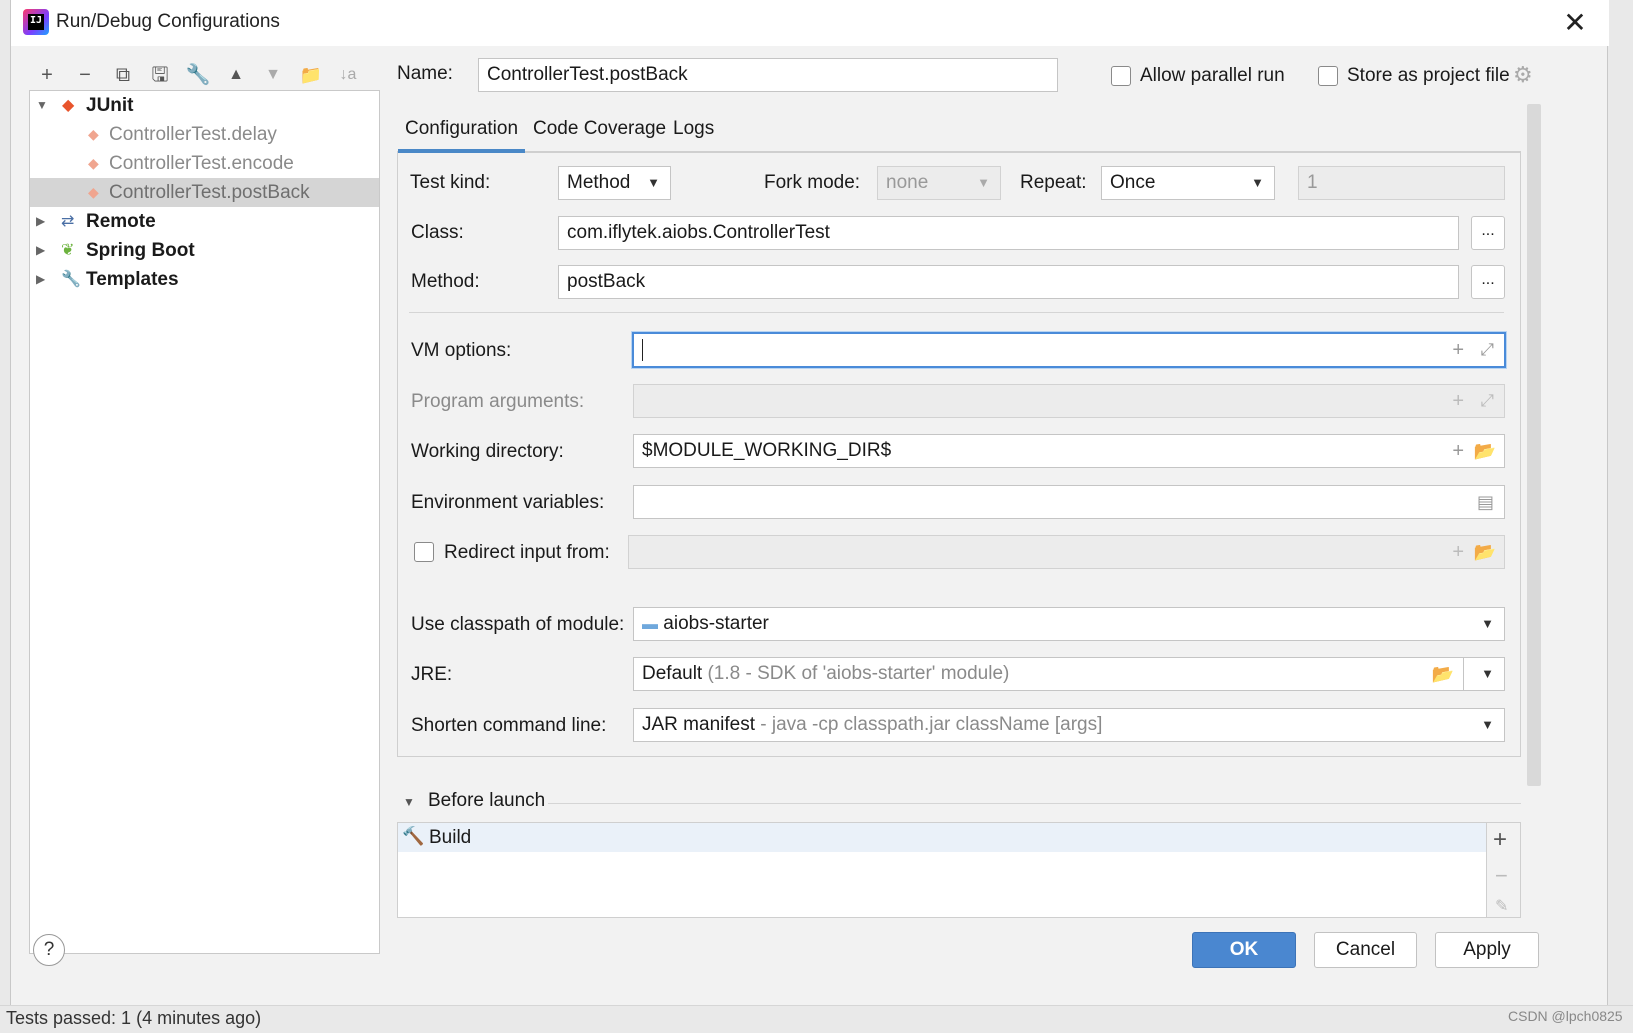  Describe the element at coordinates (204, 221) in the screenshot. I see `tree-item-remote: ▶ ⇄ Remote` at that location.